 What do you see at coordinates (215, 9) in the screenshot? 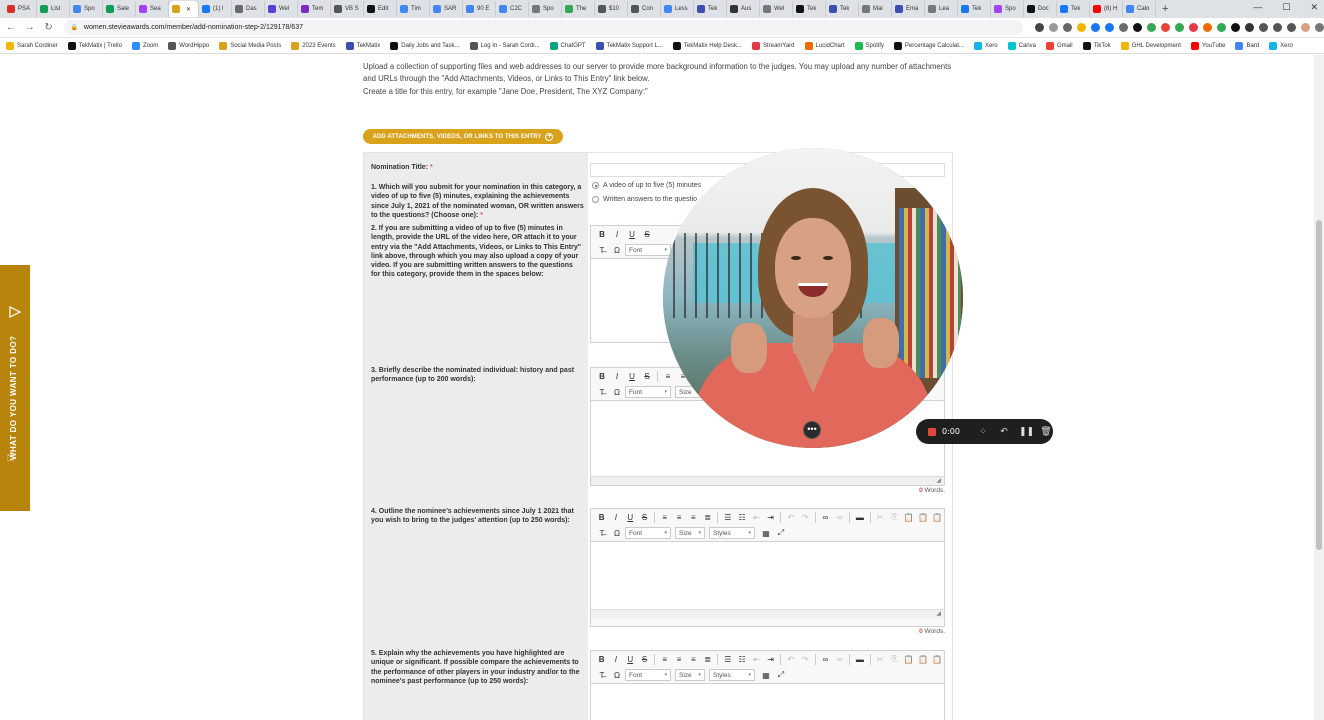
I see `browser-tab: (1) l` at bounding box center [215, 9].